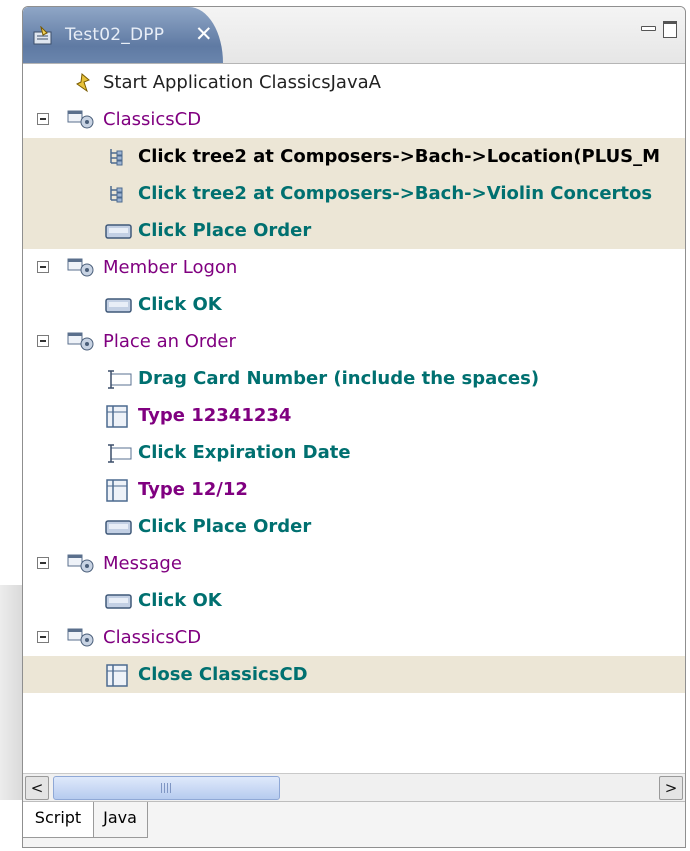 This screenshot has width=690, height=851. I want to click on tree-row-close-classicscd: Close ClassicsCD, so click(354, 674).